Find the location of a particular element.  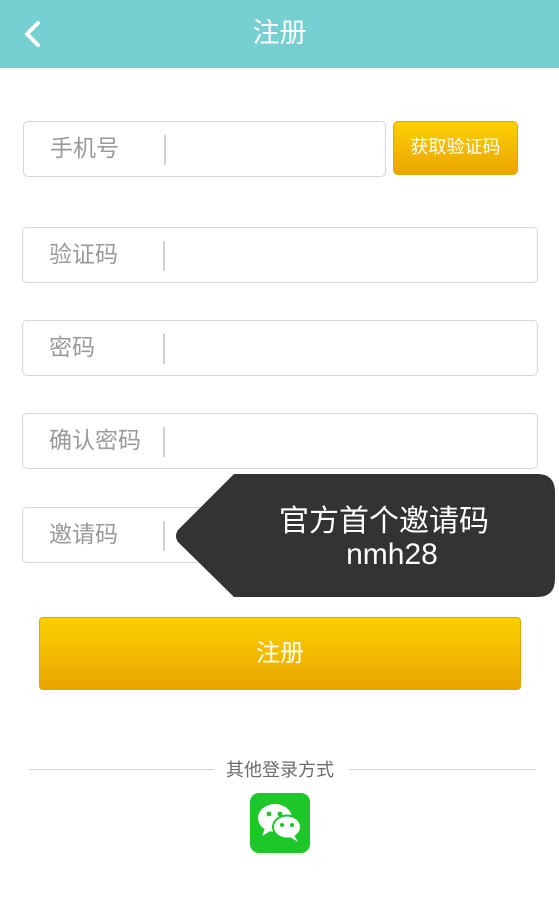

invite-code-tooltip: 官方首个邀请码 nmh28 is located at coordinates (364, 535).